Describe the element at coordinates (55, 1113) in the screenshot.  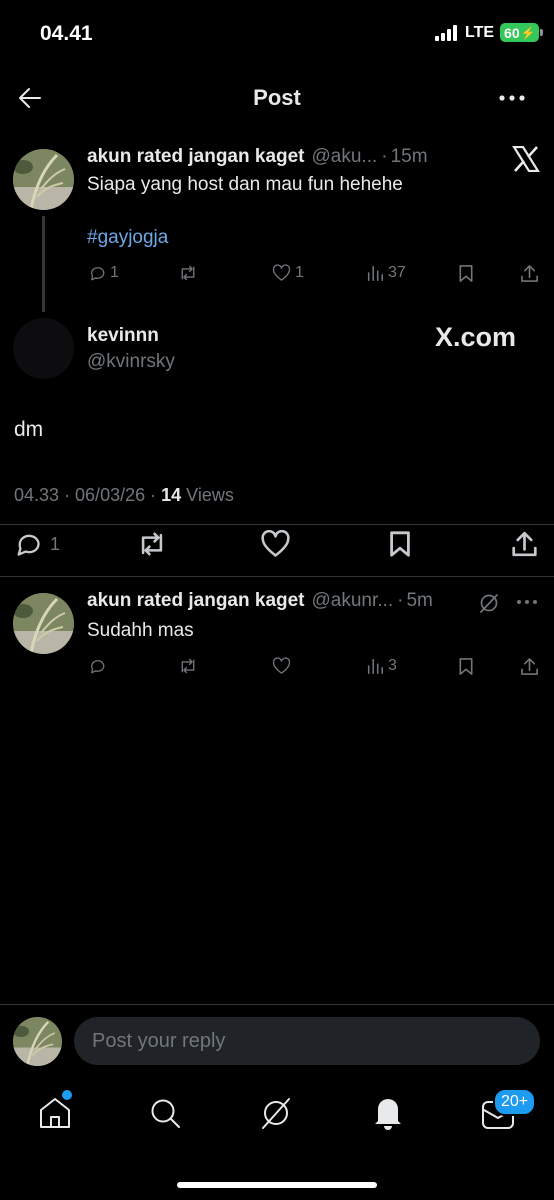
I see `home-icon` at that location.